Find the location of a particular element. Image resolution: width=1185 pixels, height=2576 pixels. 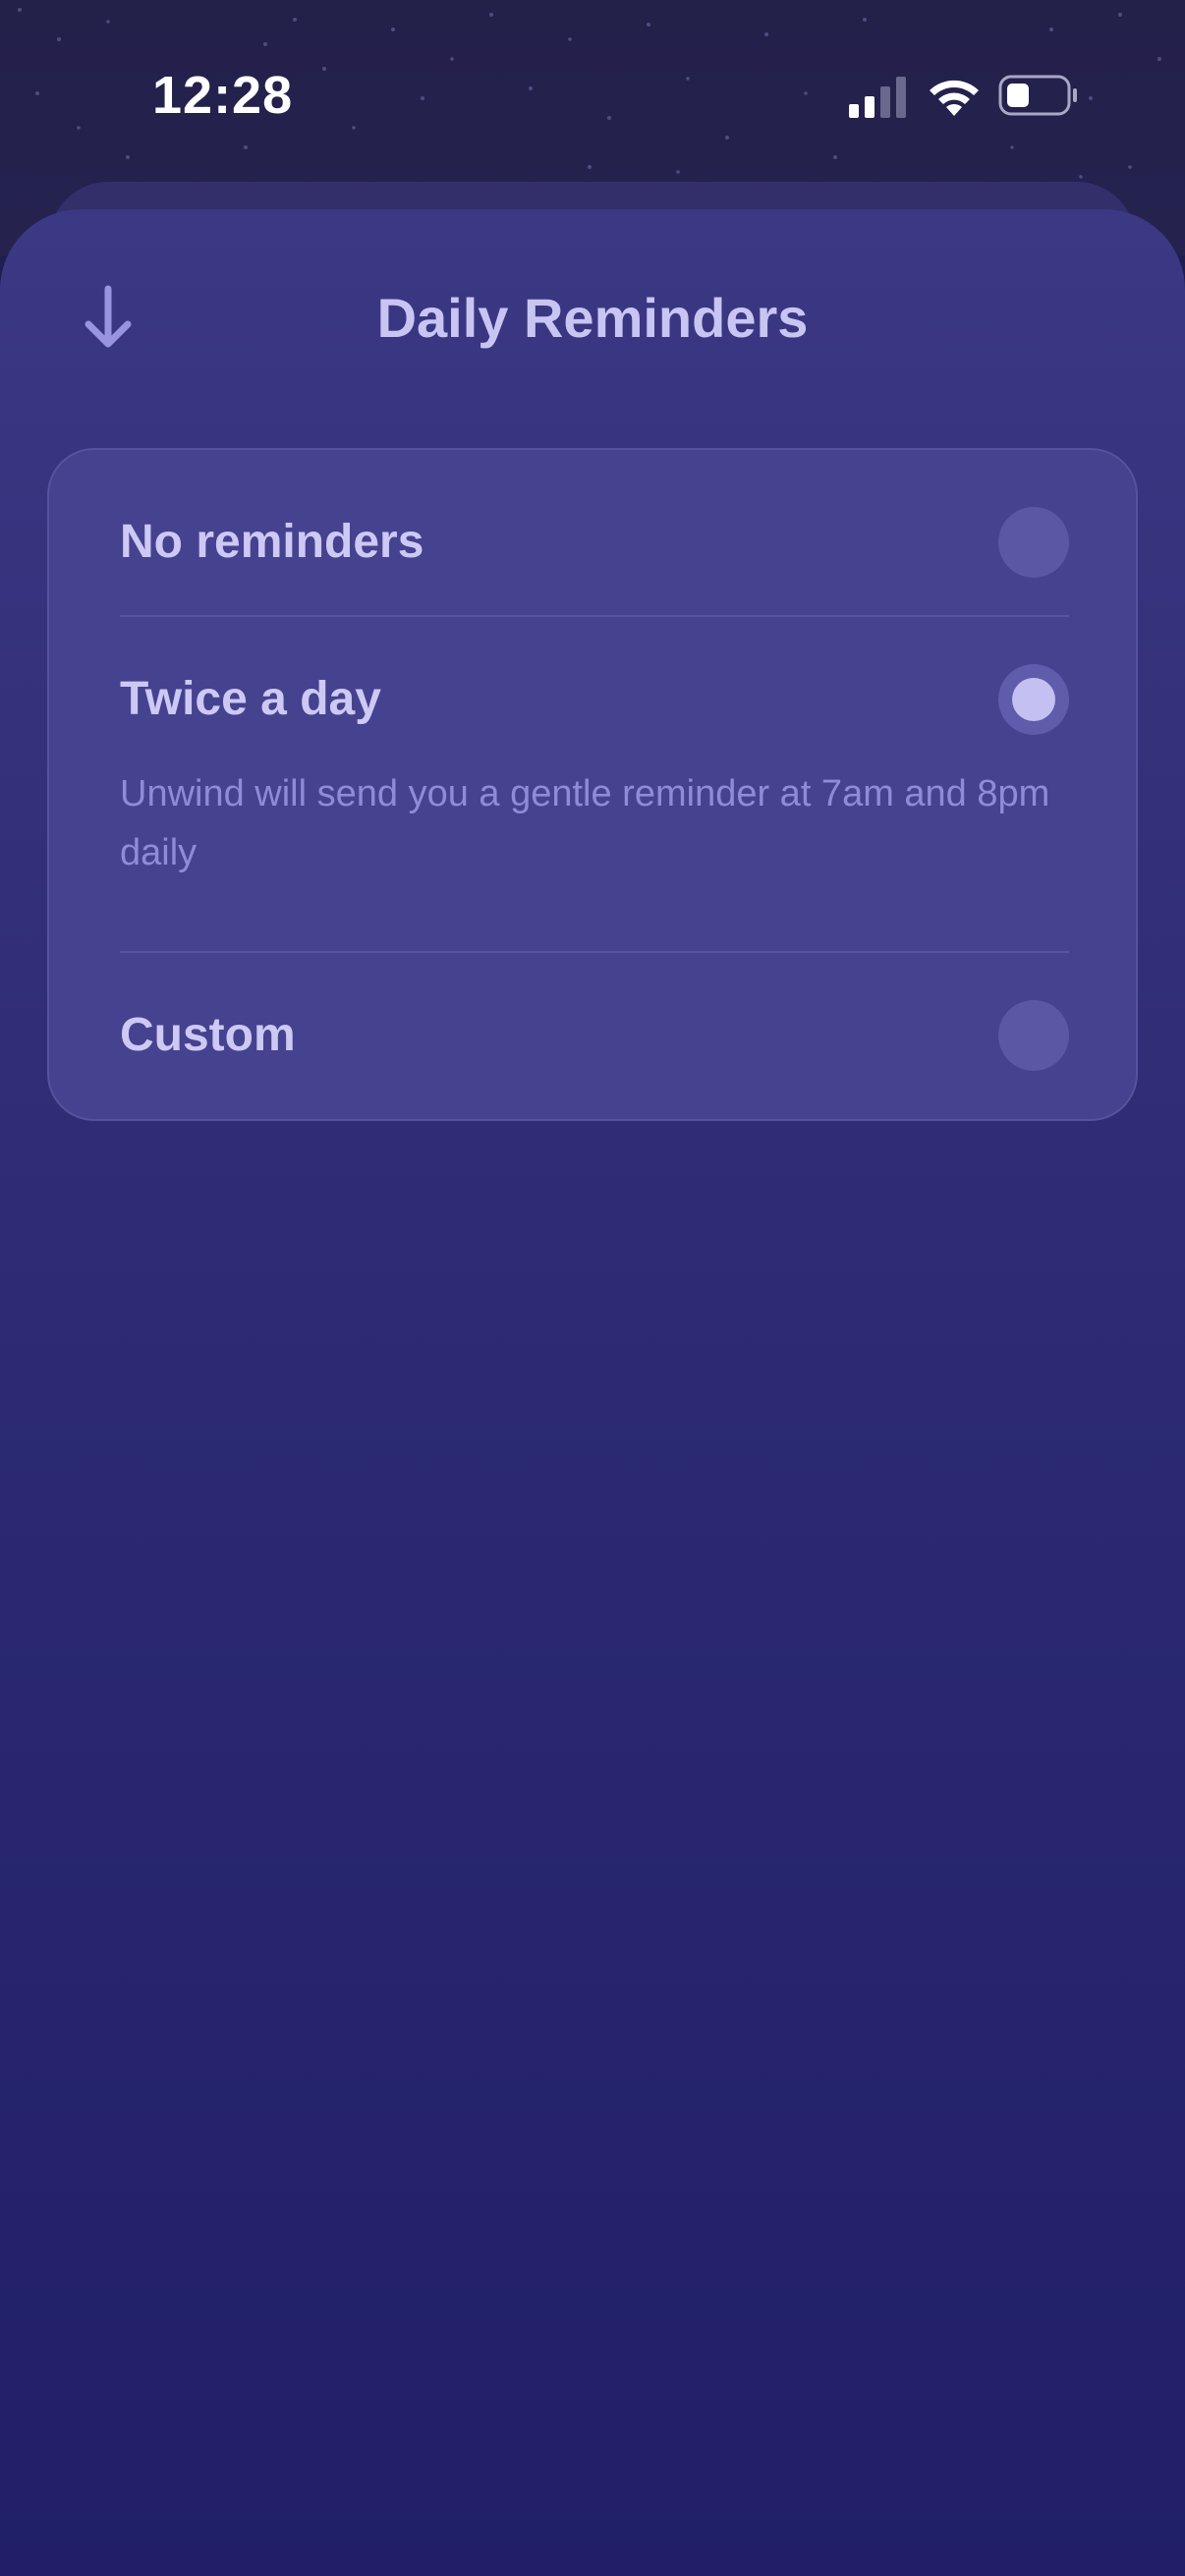

radio-selected-dot is located at coordinates (1034, 699).